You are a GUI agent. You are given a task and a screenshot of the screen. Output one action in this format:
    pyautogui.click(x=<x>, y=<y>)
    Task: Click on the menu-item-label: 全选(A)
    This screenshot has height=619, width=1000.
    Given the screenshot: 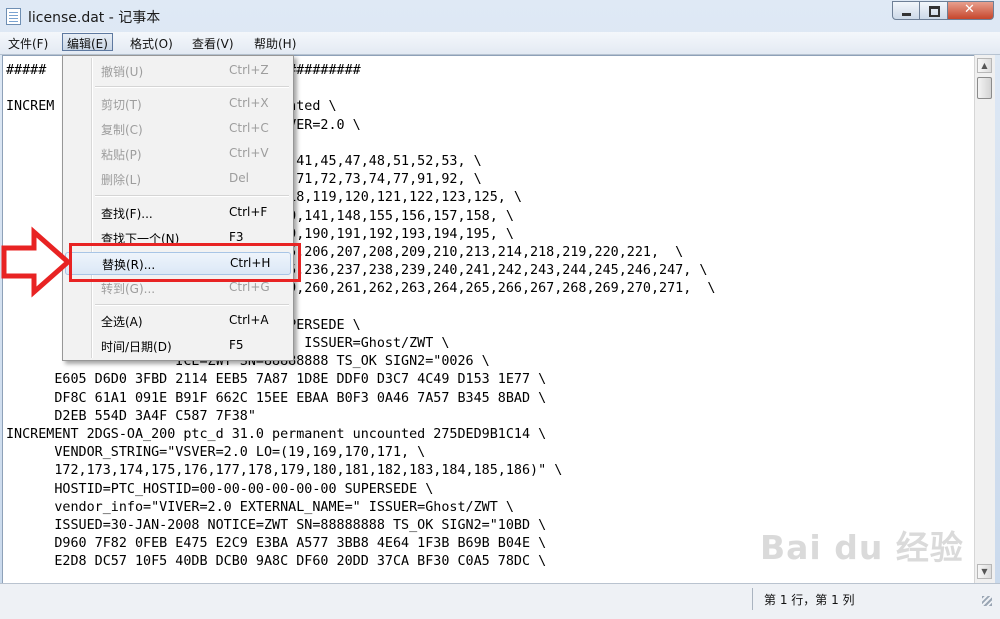 What is the action you would take?
    pyautogui.click(x=122, y=322)
    